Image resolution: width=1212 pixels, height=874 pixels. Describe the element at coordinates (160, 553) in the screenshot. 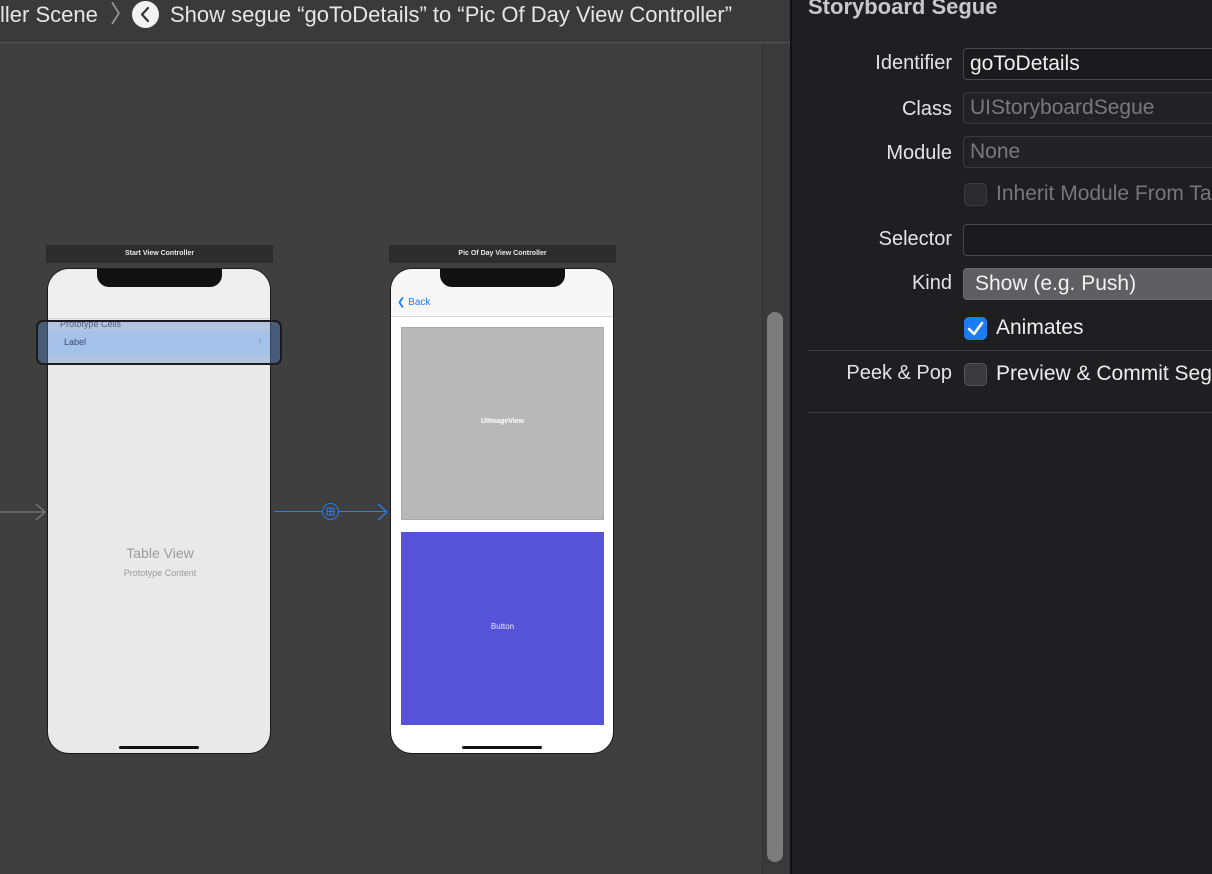

I see `table-view-title: Table View` at that location.